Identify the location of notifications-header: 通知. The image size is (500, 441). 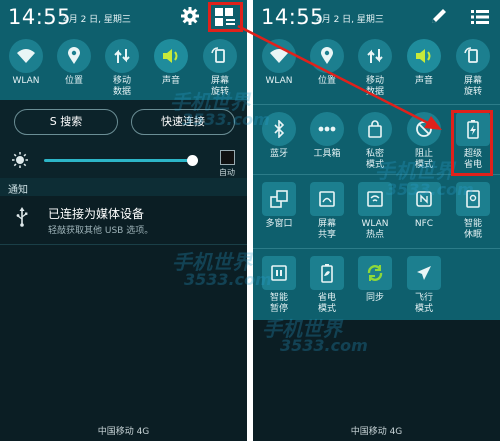
(123, 187).